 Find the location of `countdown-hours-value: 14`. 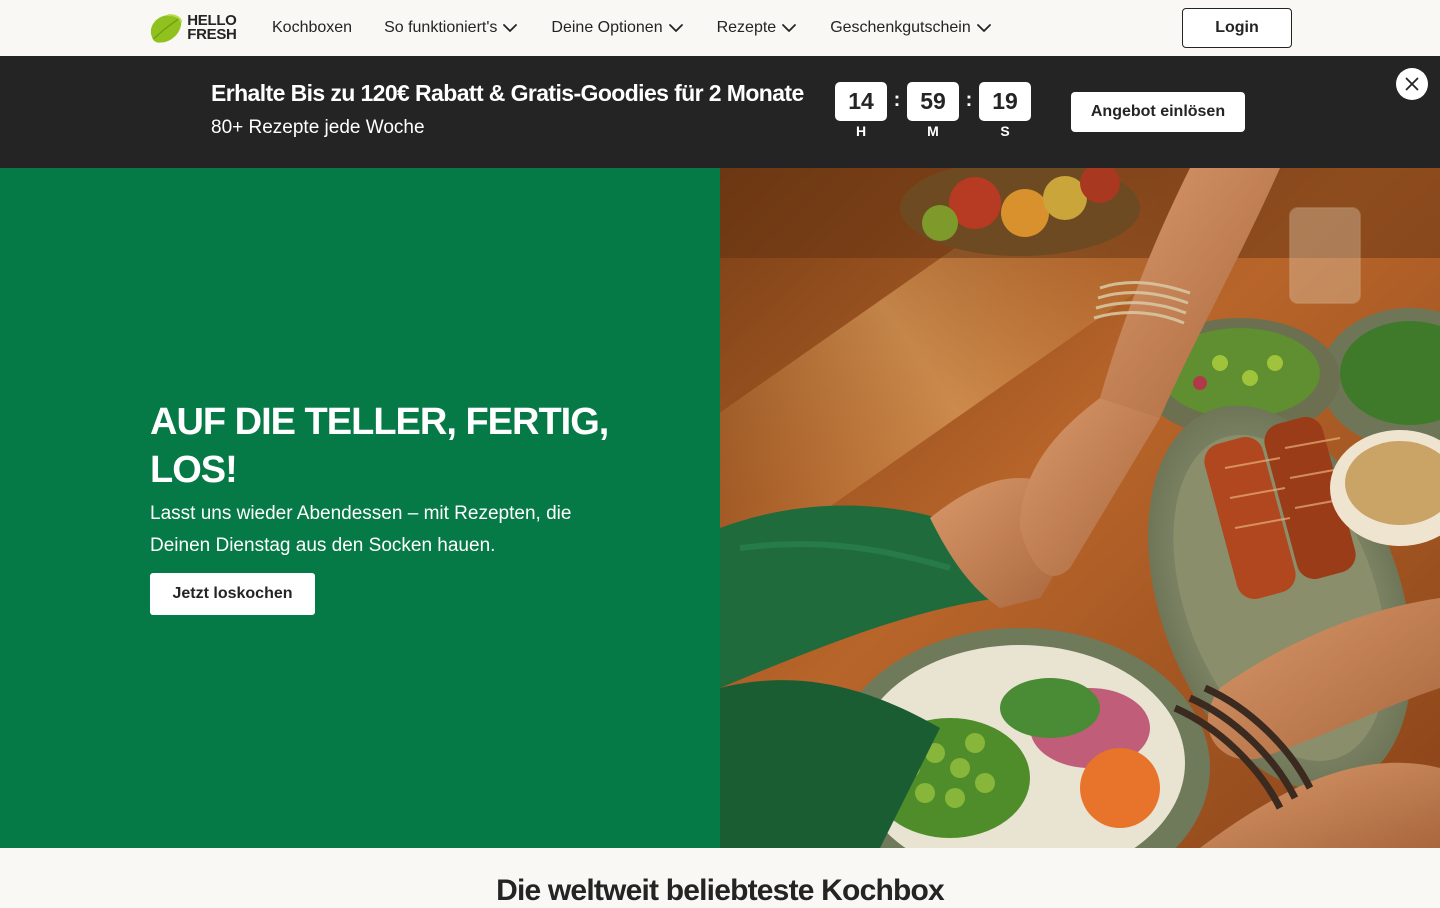

countdown-hours-value: 14 is located at coordinates (861, 101).